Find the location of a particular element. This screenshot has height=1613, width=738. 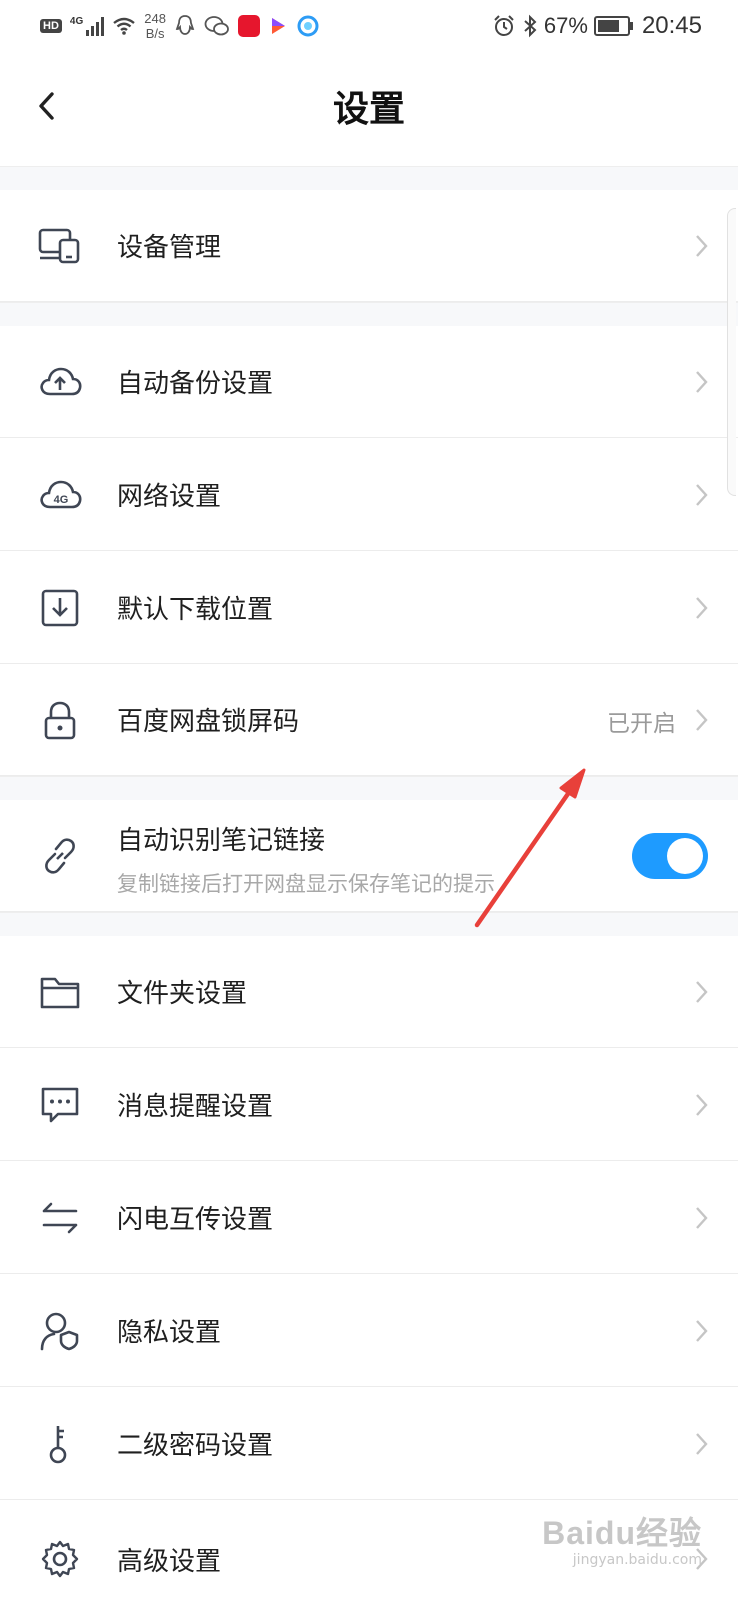

settings-item-secondary-password: 二级密码设置 is located at coordinates (369, 1444).